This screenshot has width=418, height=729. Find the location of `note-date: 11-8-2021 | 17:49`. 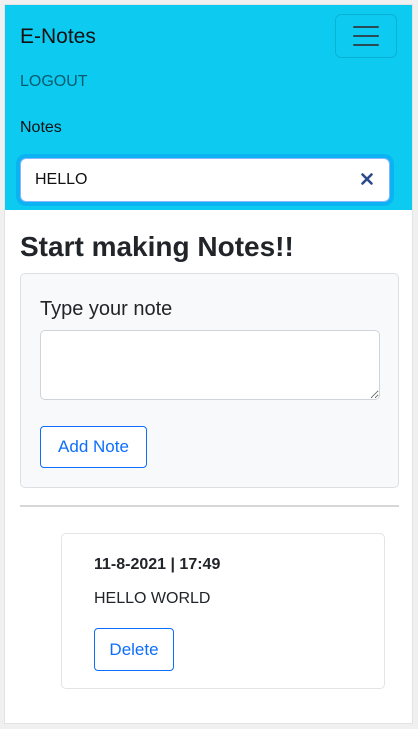

note-date: 11-8-2021 | 17:49 is located at coordinates (157, 564).